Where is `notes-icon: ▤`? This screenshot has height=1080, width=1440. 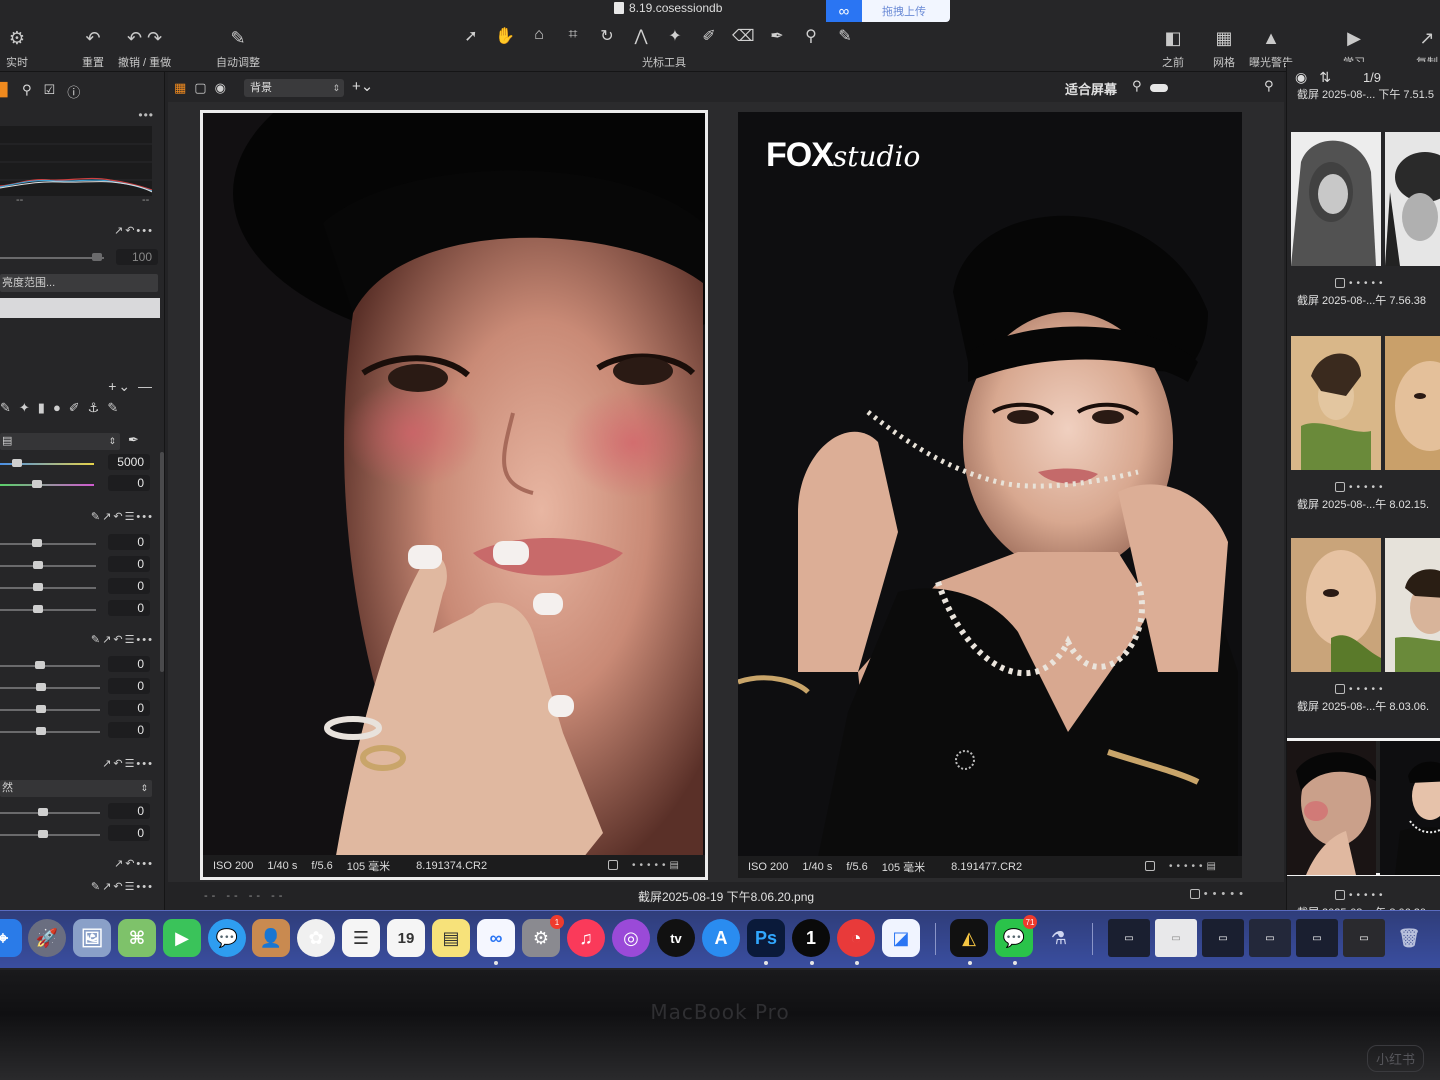
notes-icon: ▤ is located at coordinates (451, 938).